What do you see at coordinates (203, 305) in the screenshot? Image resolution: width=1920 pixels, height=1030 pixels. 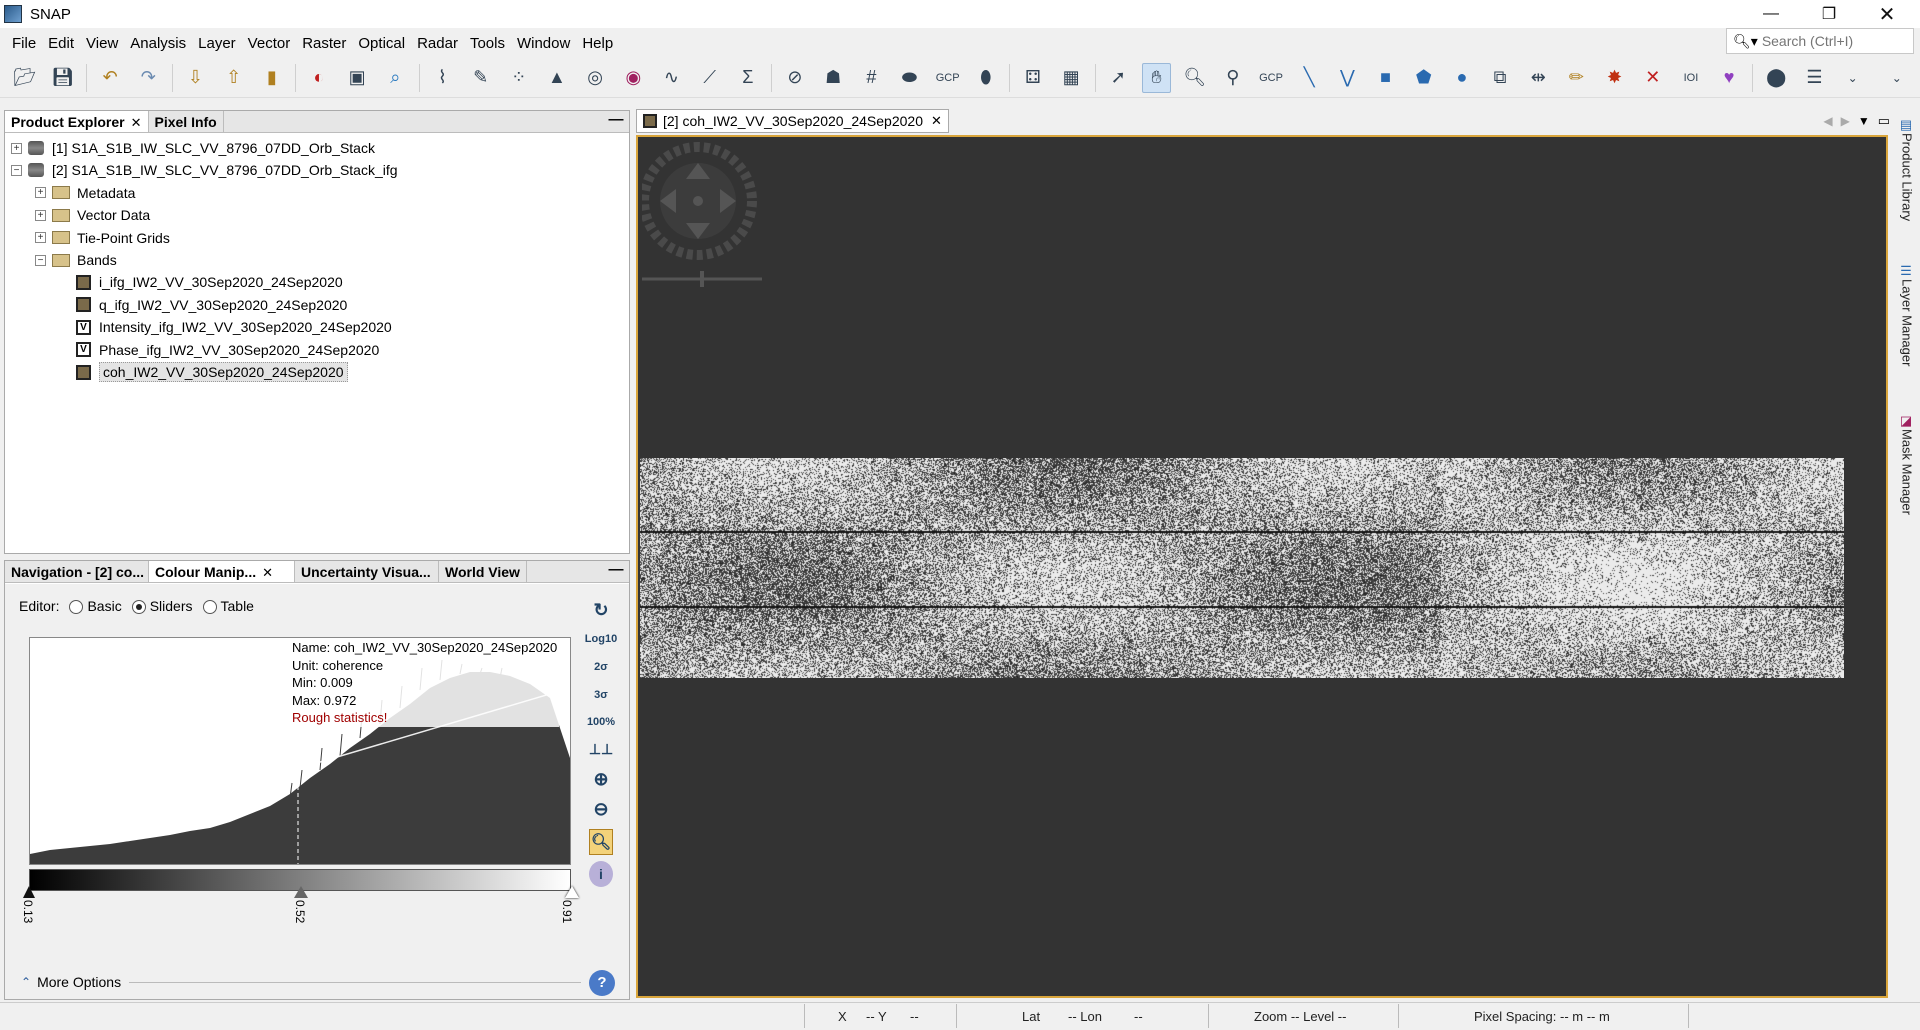 I see `tree-item: q_ifg_IW2_VV_30Sep2020_24Sep2020` at bounding box center [203, 305].